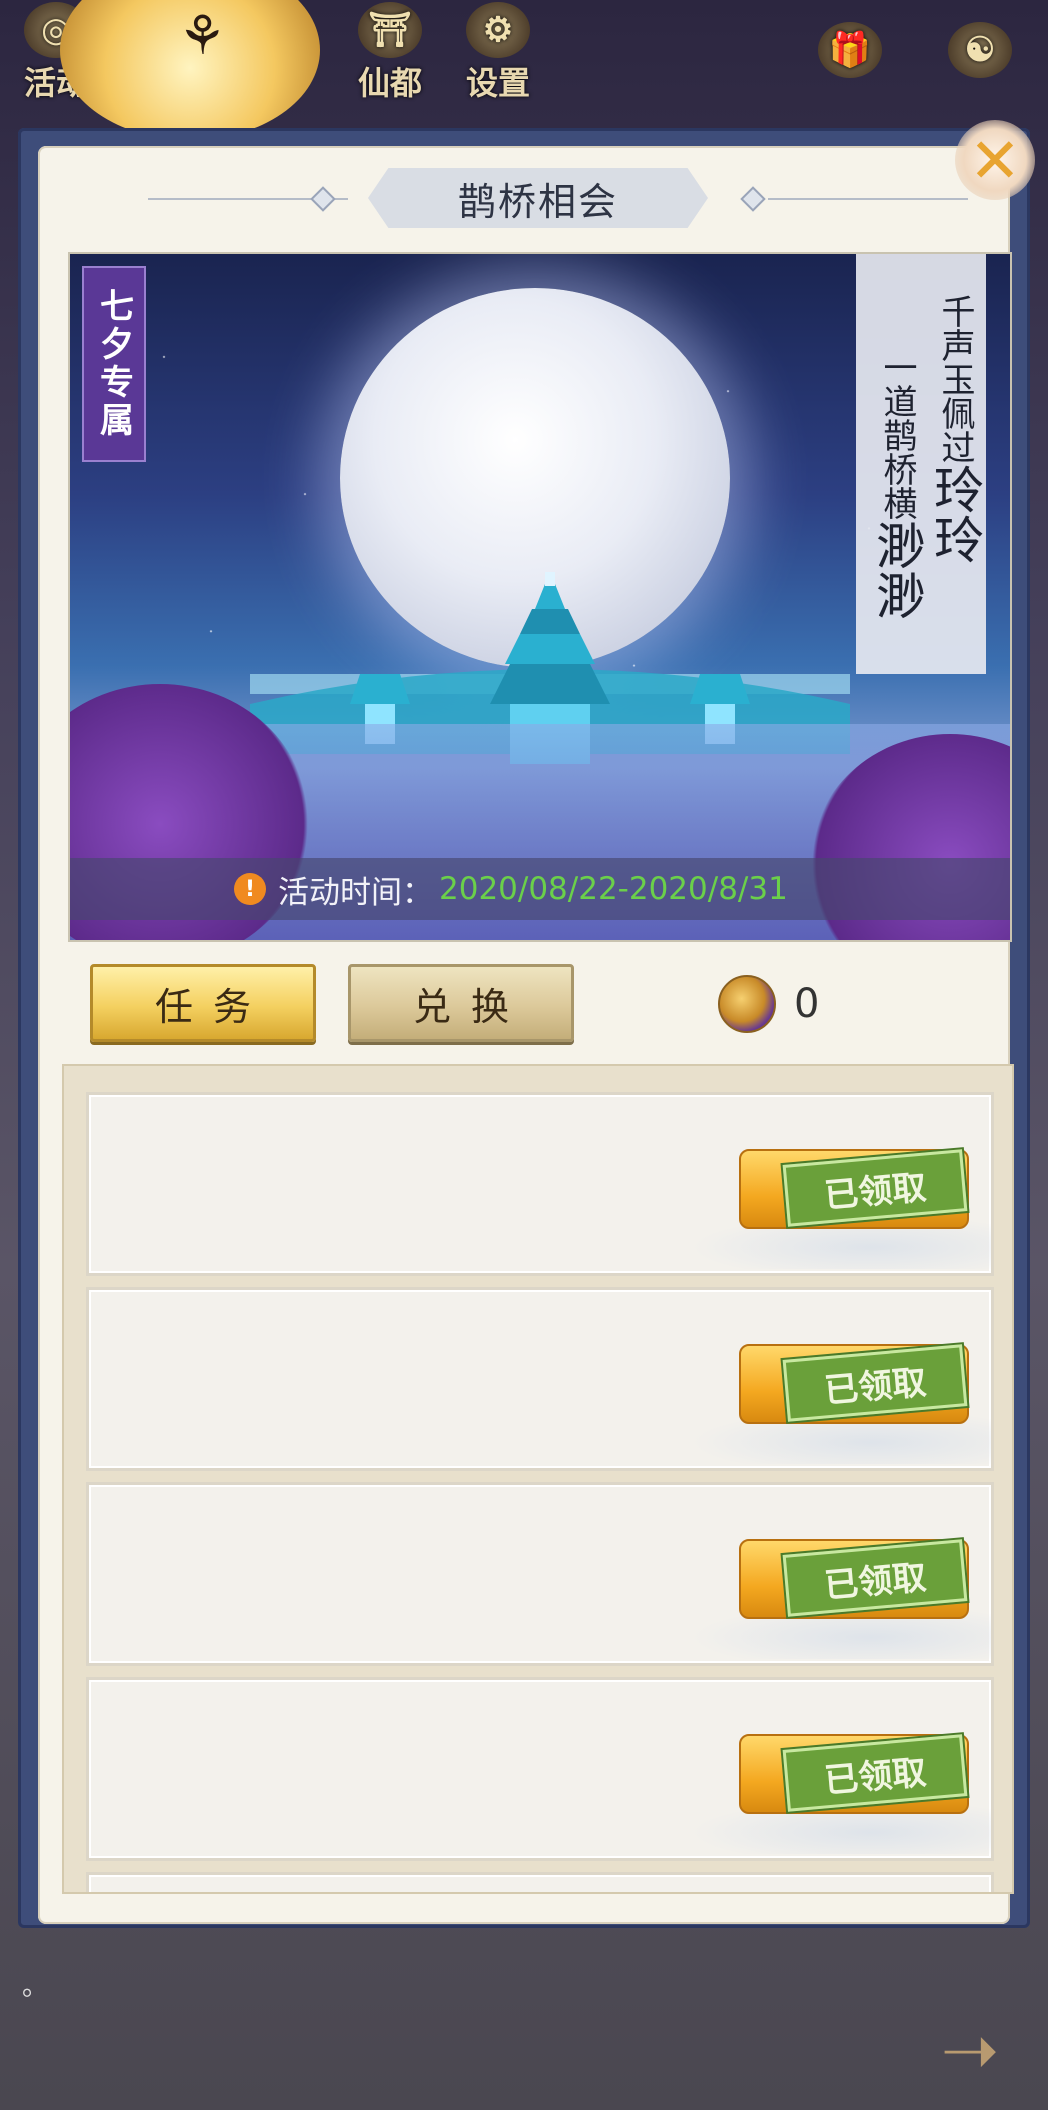 The image size is (1048, 2110). What do you see at coordinates (202, 35) in the screenshot?
I see `couple-silhouette-icon: ⚘` at bounding box center [202, 35].